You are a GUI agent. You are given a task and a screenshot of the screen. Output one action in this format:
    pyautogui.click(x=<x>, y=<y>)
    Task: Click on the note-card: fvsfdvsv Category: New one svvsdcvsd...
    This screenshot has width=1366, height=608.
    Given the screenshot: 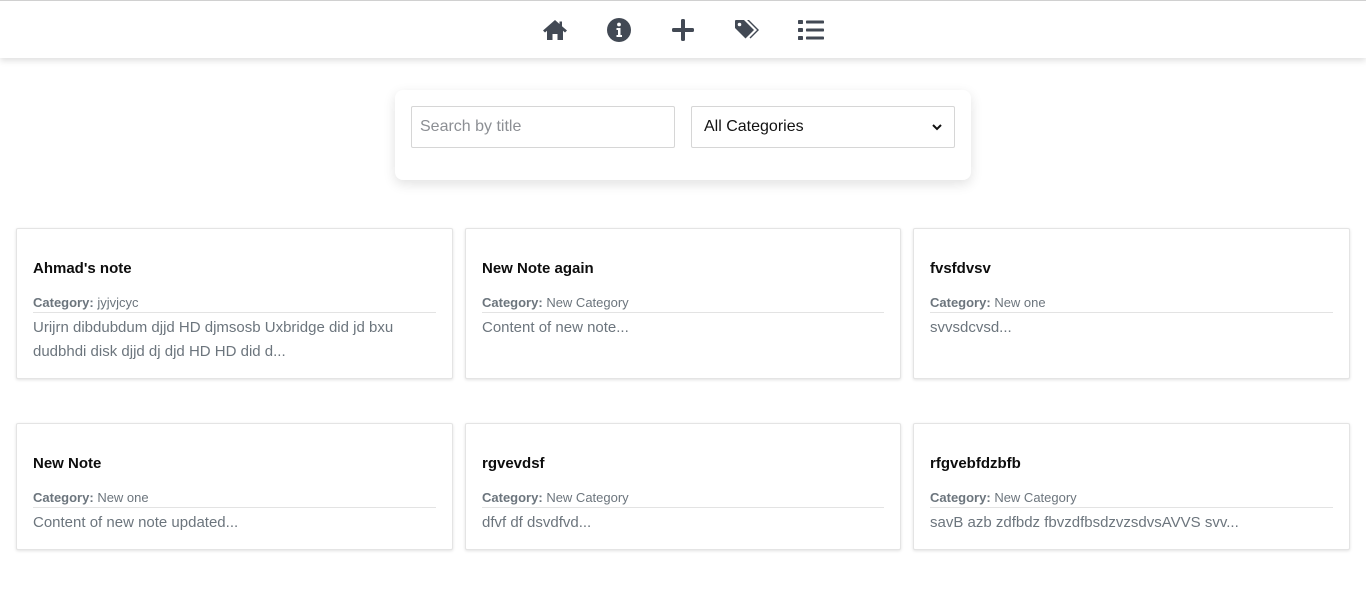 What is the action you would take?
    pyautogui.click(x=1131, y=303)
    